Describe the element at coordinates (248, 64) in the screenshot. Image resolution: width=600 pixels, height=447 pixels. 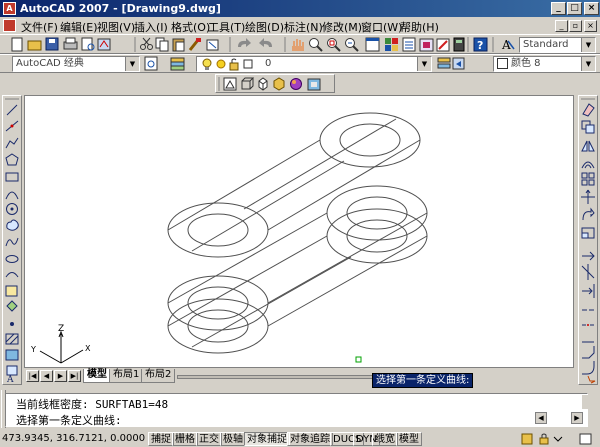
I see `layer-color-swatch-icon` at that location.